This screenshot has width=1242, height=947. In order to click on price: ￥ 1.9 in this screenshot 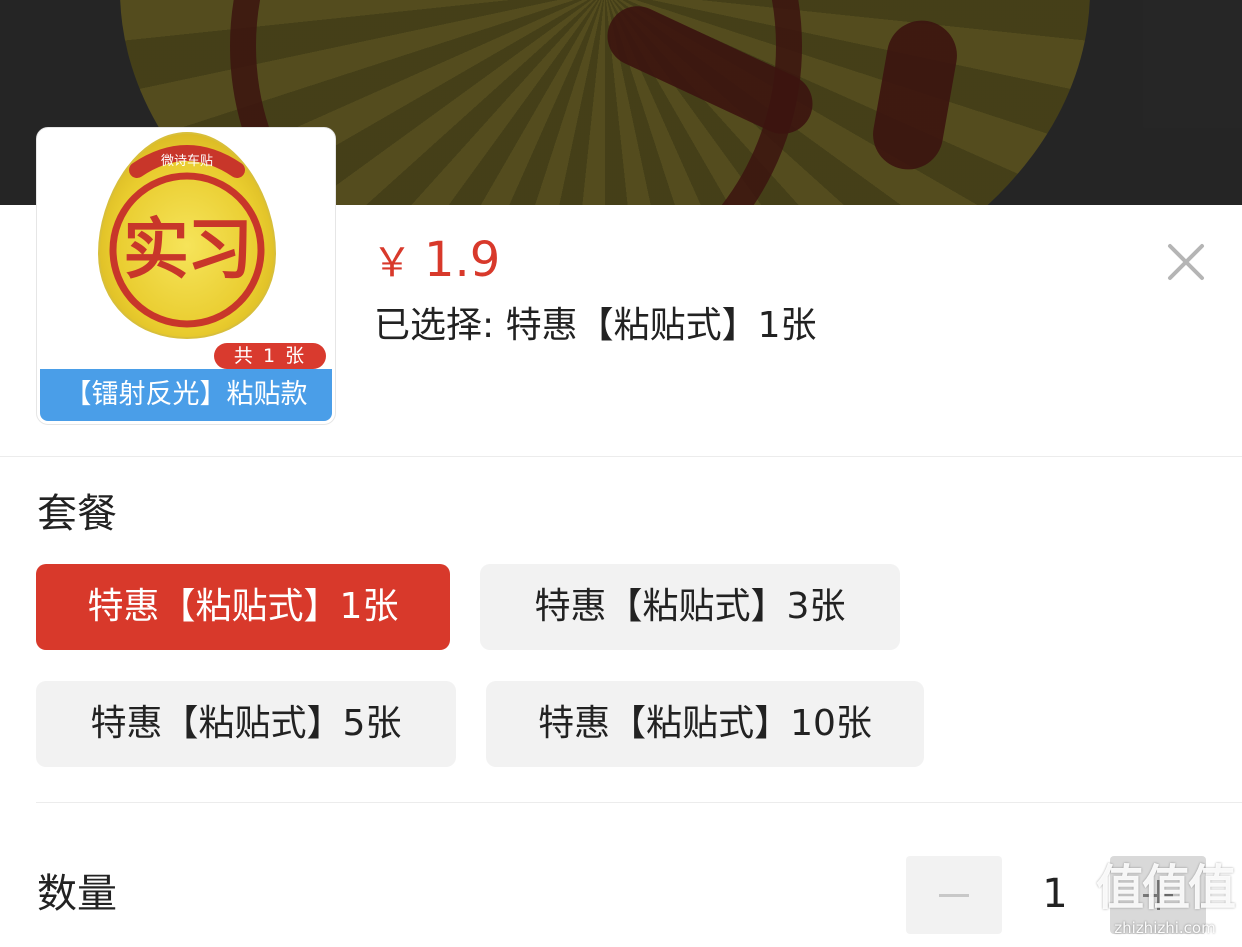, I will do `click(436, 261)`.